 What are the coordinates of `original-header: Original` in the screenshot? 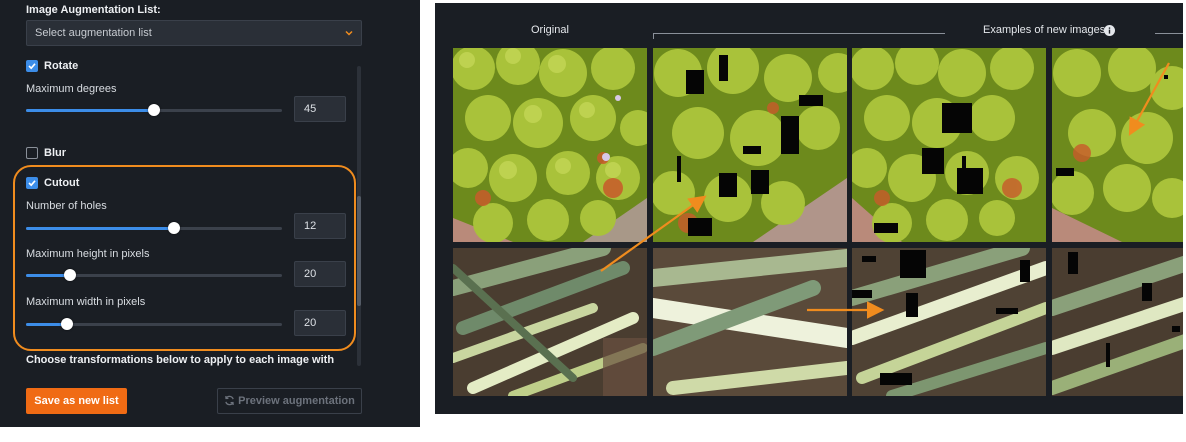 It's located at (550, 30).